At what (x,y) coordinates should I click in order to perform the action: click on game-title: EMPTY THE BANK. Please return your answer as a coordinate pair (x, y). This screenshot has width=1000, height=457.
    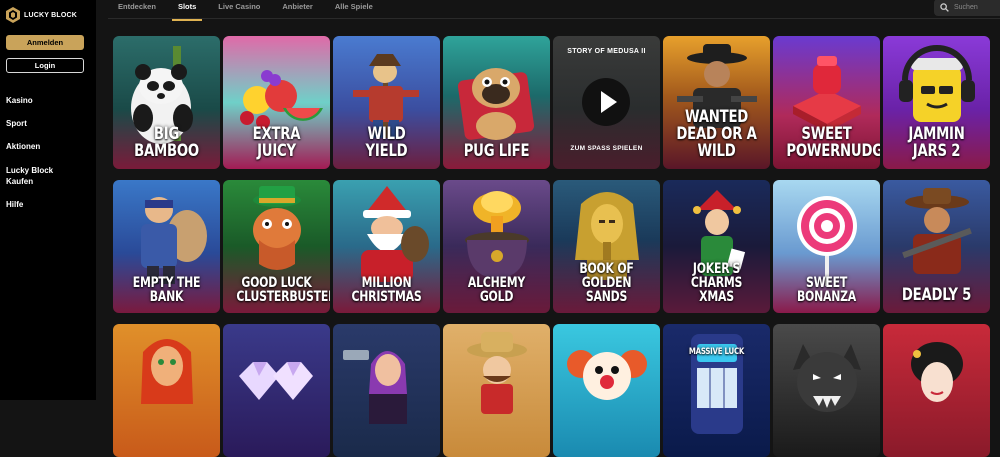
    Looking at the image, I should click on (166, 290).